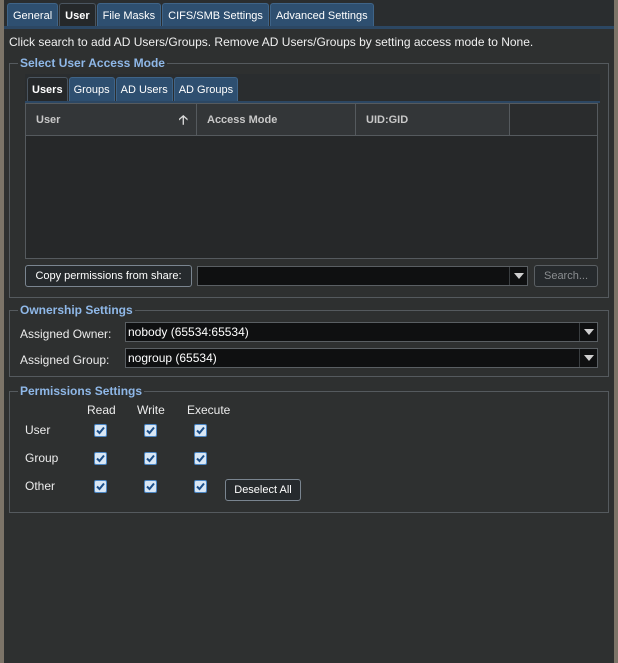 The width and height of the screenshot is (618, 663). I want to click on checkbox-other-read, so click(100, 486).